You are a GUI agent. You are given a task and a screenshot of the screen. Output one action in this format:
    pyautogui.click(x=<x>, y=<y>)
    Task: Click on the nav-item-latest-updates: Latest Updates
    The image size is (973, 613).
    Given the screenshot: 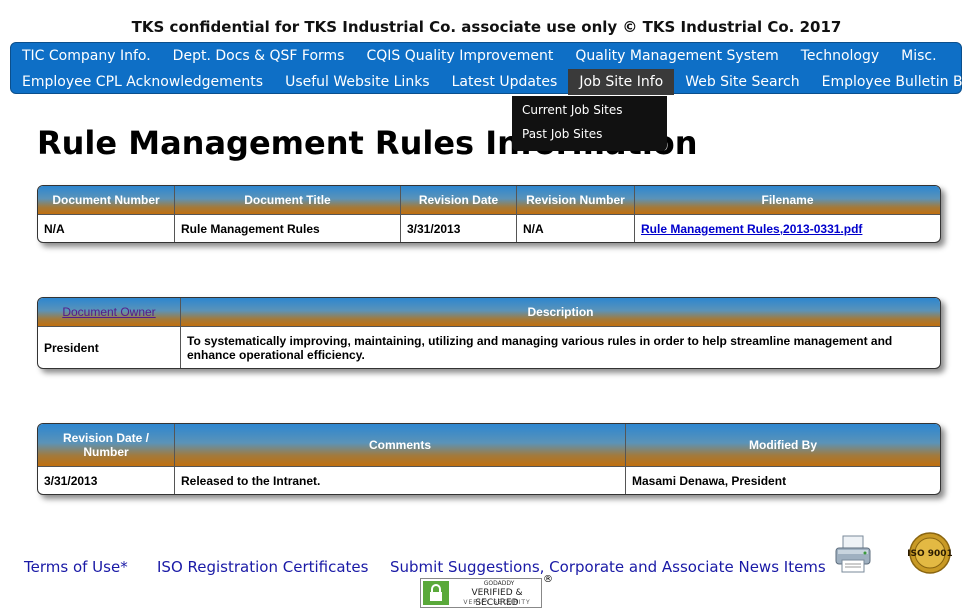 What is the action you would take?
    pyautogui.click(x=505, y=82)
    